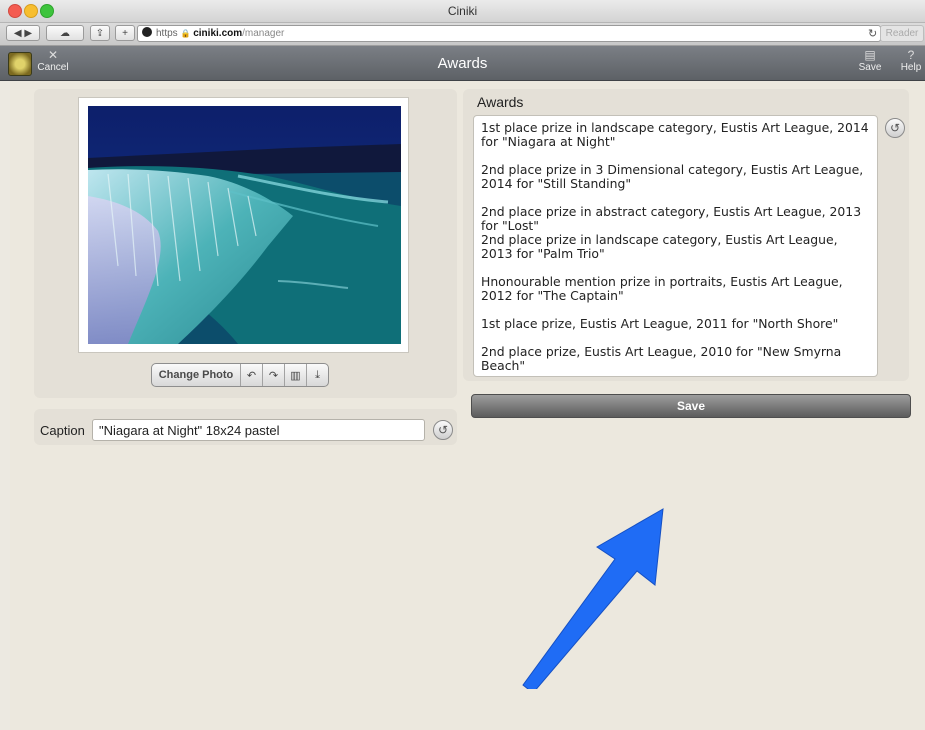 This screenshot has width=925, height=730. I want to click on caption-history-icon: ↺, so click(443, 430).